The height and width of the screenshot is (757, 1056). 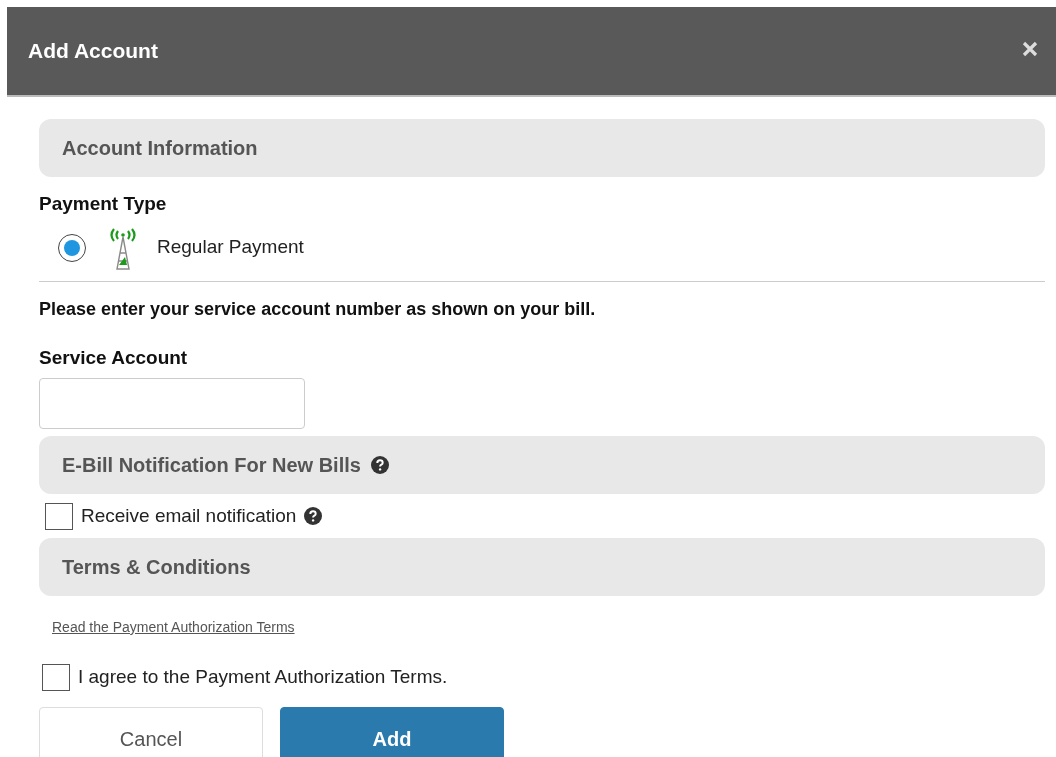 I want to click on add-button: Add, so click(x=392, y=732).